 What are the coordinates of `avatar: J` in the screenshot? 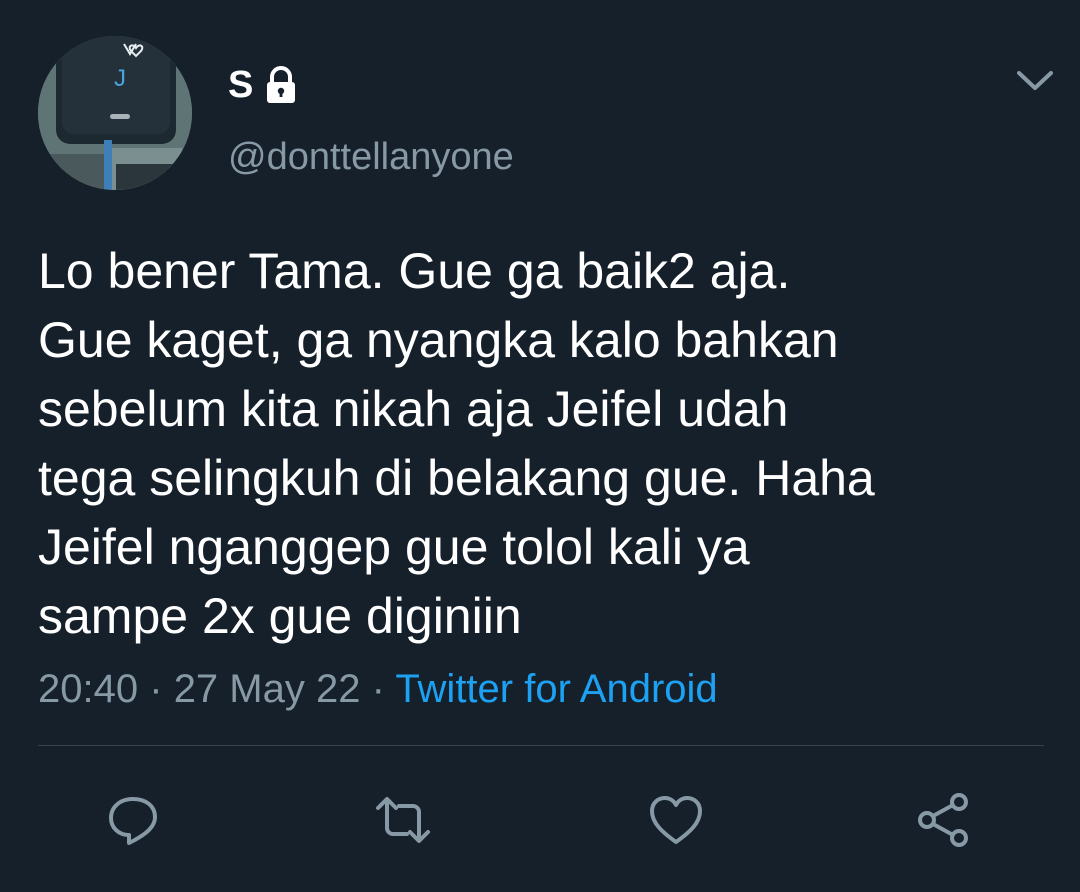 It's located at (115, 113).